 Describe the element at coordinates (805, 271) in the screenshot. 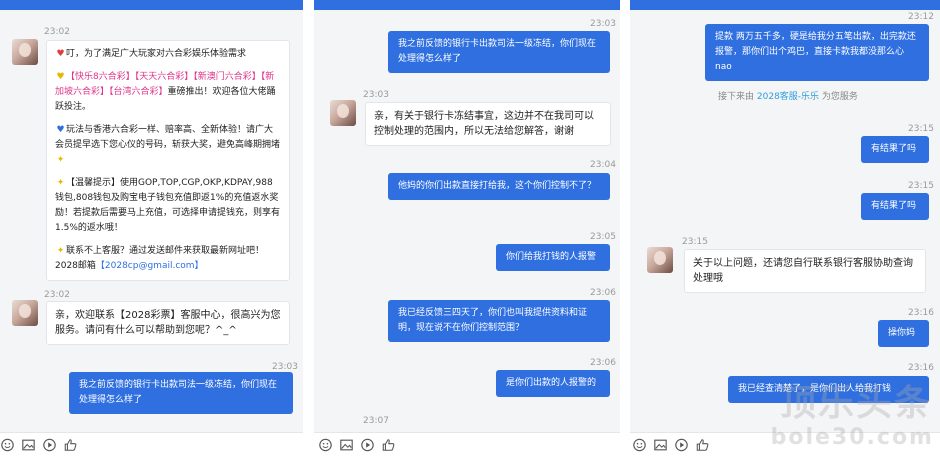

I see `agent-message: 关于以上问题，还请您自行联系银行客服协助查询处理哦` at that location.